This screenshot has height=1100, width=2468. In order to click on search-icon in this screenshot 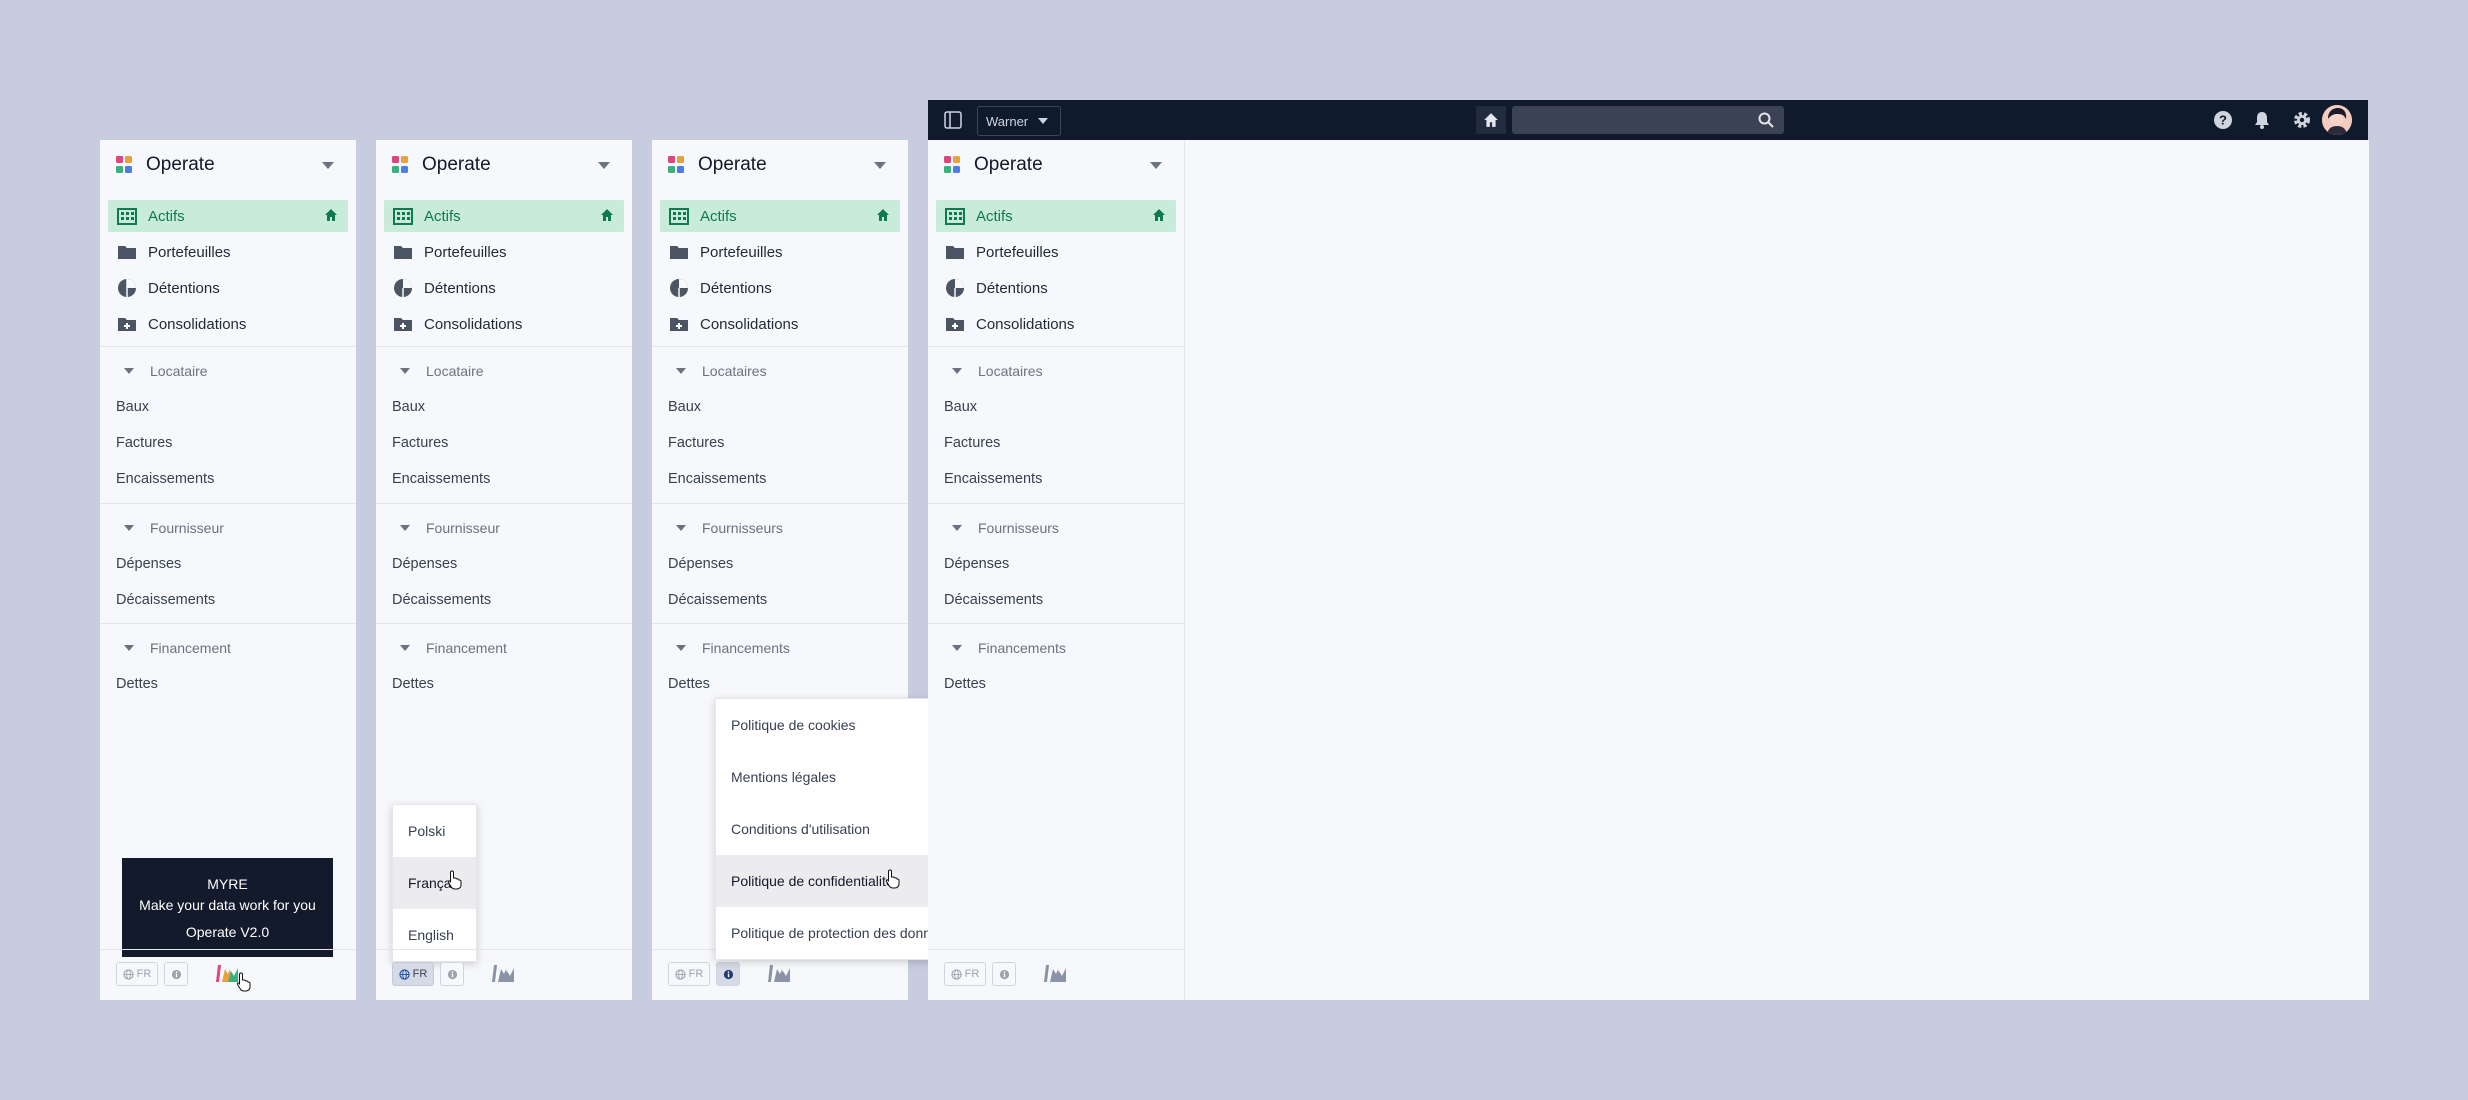, I will do `click(1766, 122)`.